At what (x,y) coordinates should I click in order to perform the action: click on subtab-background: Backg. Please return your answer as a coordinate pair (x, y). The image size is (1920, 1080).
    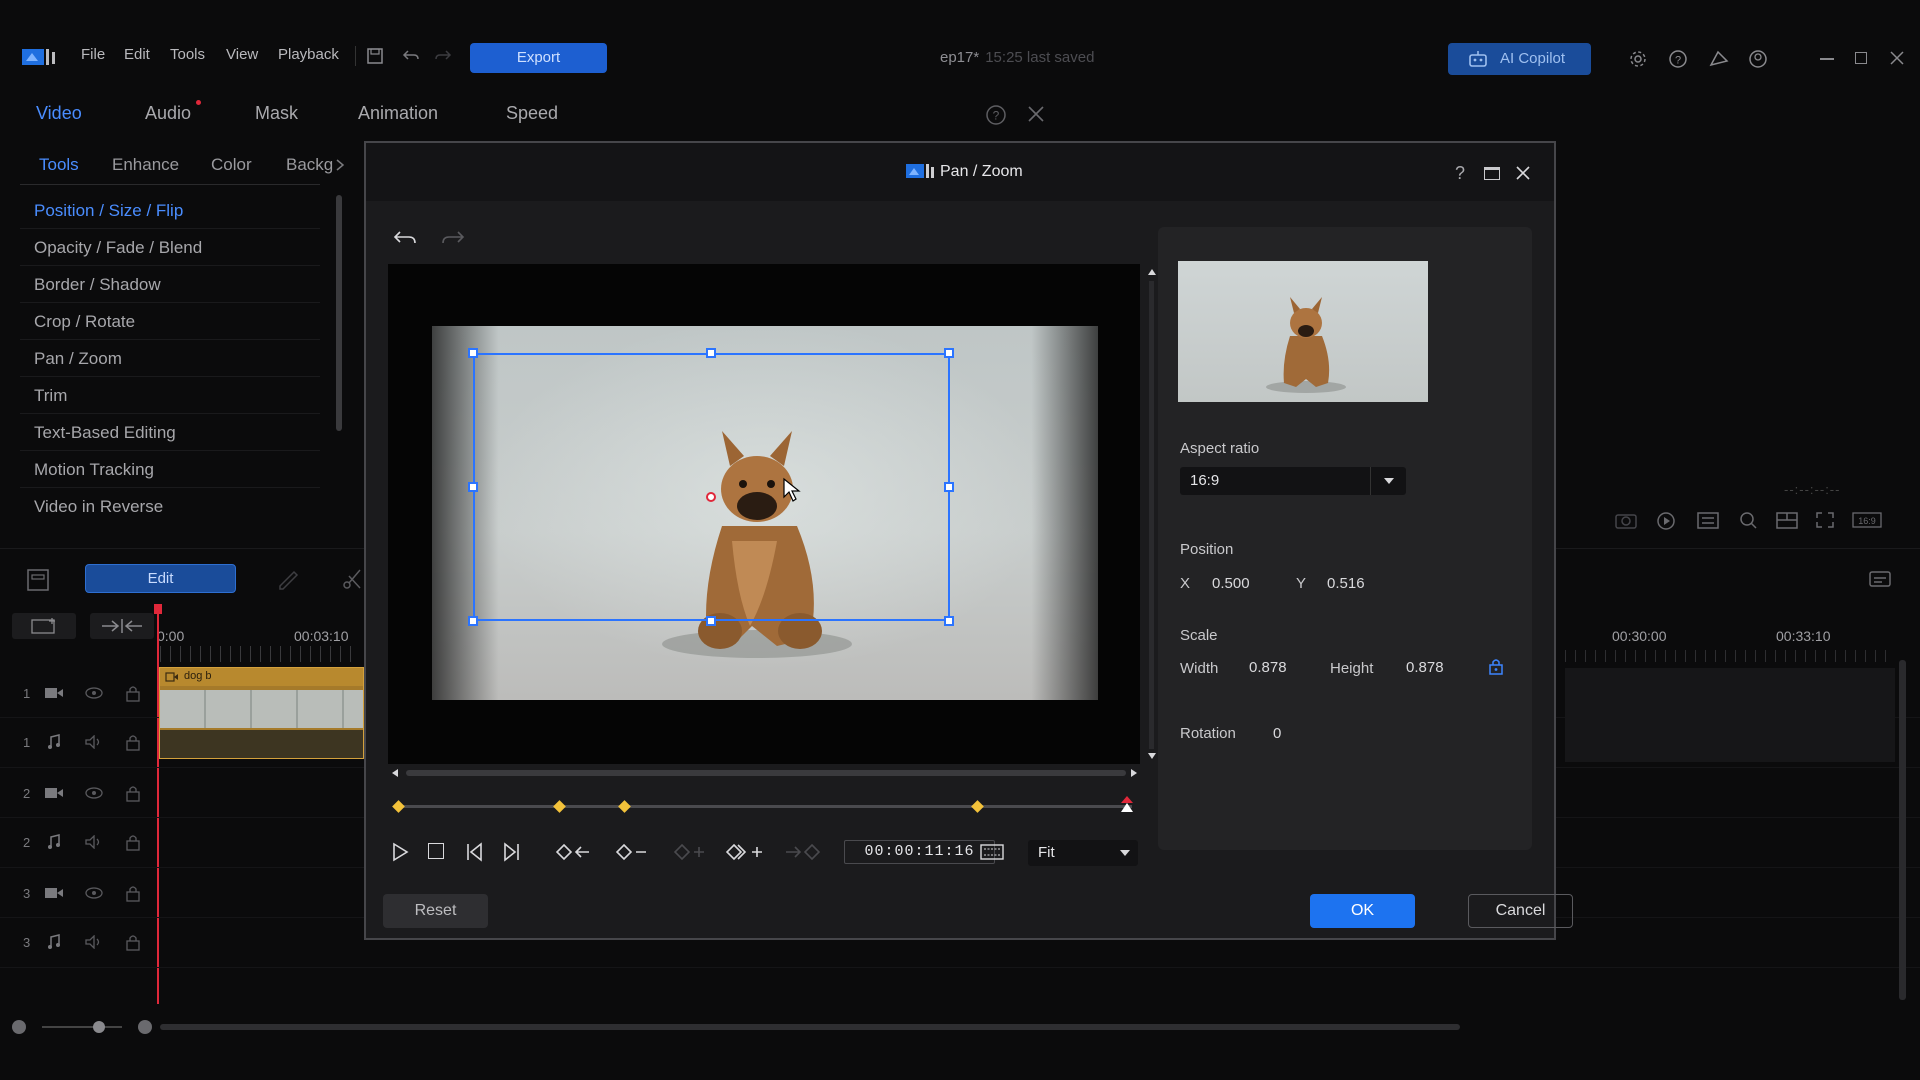
    Looking at the image, I should click on (309, 165).